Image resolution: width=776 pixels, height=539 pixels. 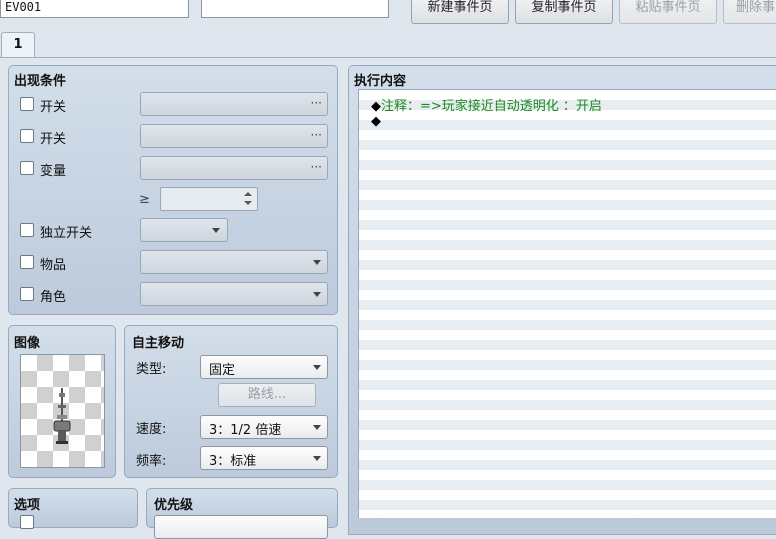 What do you see at coordinates (234, 168) in the screenshot?
I see `variable-selector: ···` at bounding box center [234, 168].